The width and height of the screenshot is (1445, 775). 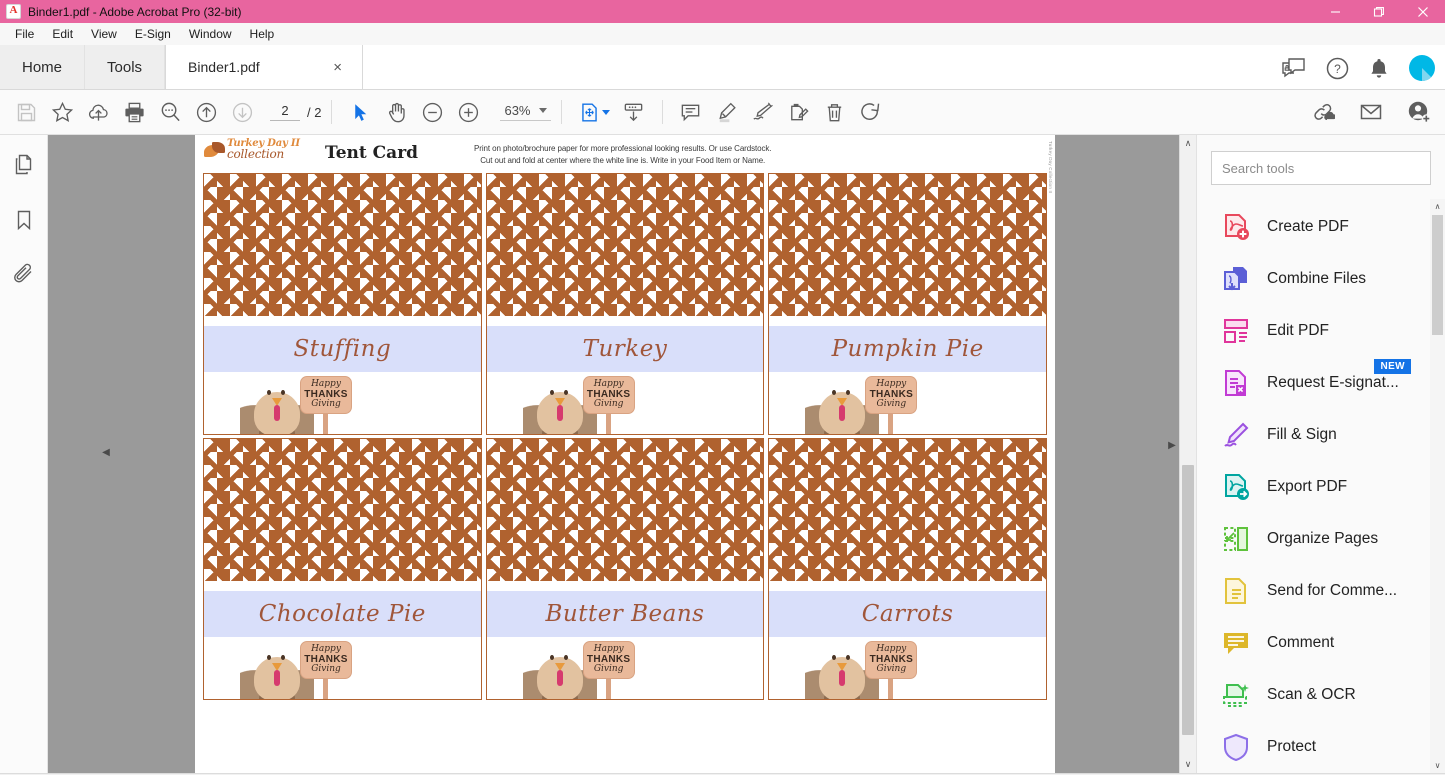 What do you see at coordinates (1379, 68) in the screenshot?
I see `notifications-bell-icon` at bounding box center [1379, 68].